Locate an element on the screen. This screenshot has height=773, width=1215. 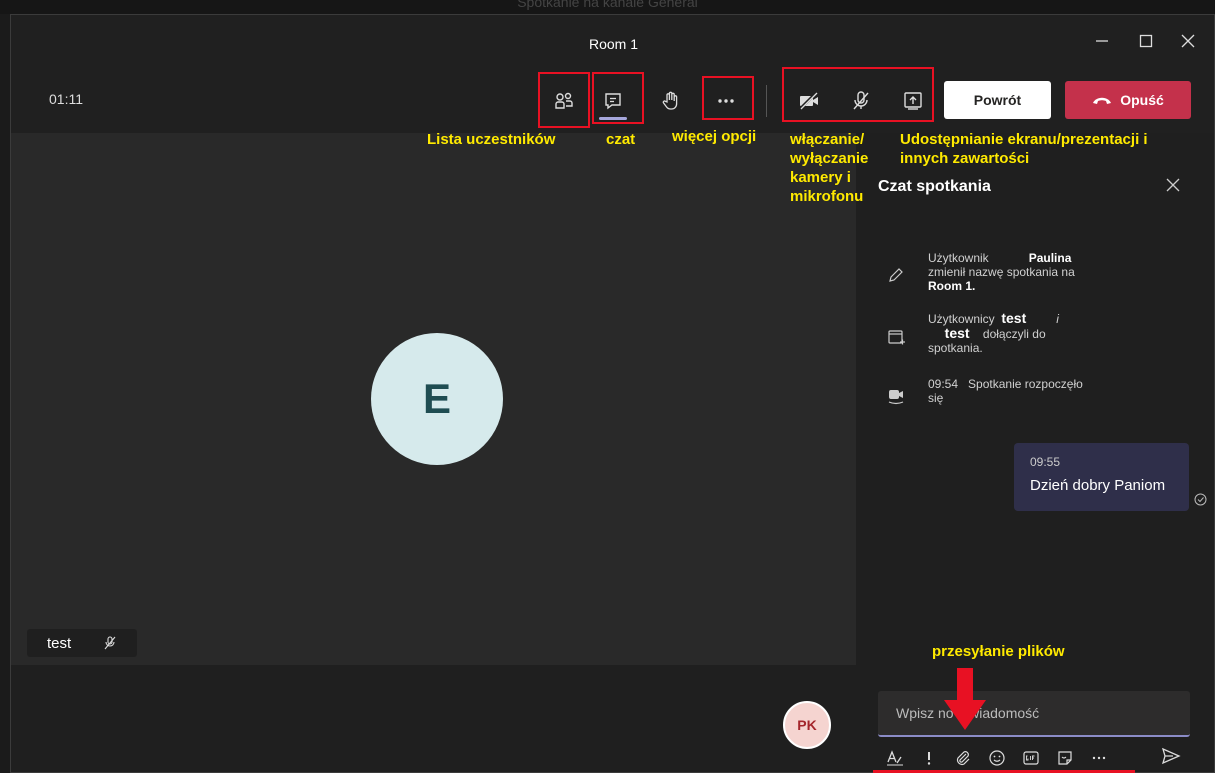
participant-avatar: E is located at coordinates (437, 399).